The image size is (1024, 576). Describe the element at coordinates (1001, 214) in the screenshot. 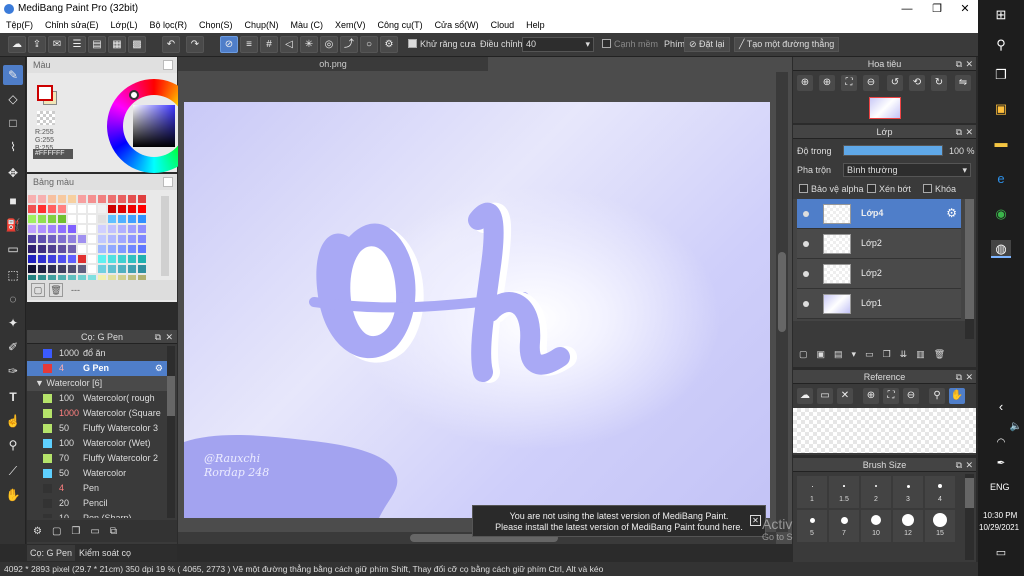

I see `app-green-icon: ◉` at that location.